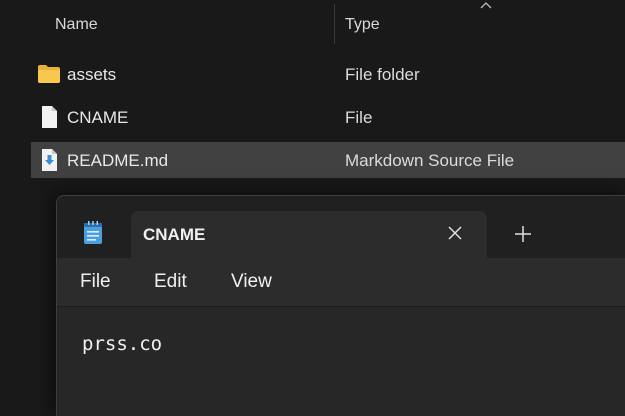 This screenshot has width=625, height=416. What do you see at coordinates (251, 282) in the screenshot?
I see `menu-view: View` at bounding box center [251, 282].